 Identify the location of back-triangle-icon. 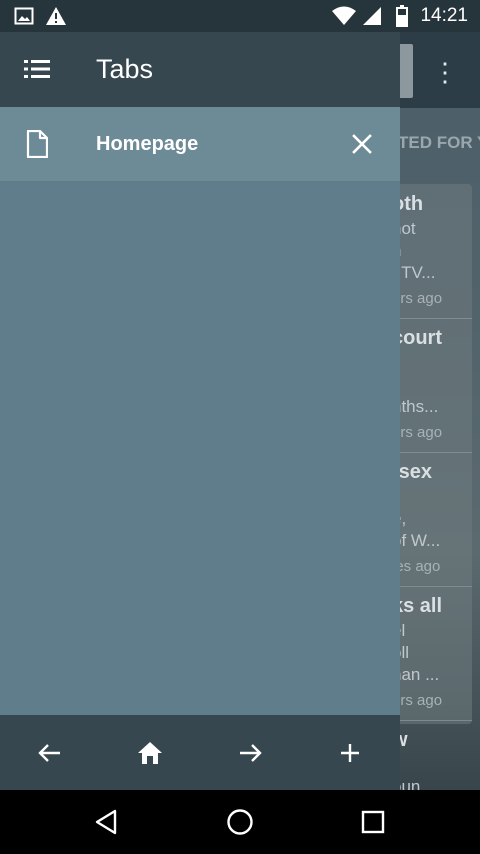
(106, 822).